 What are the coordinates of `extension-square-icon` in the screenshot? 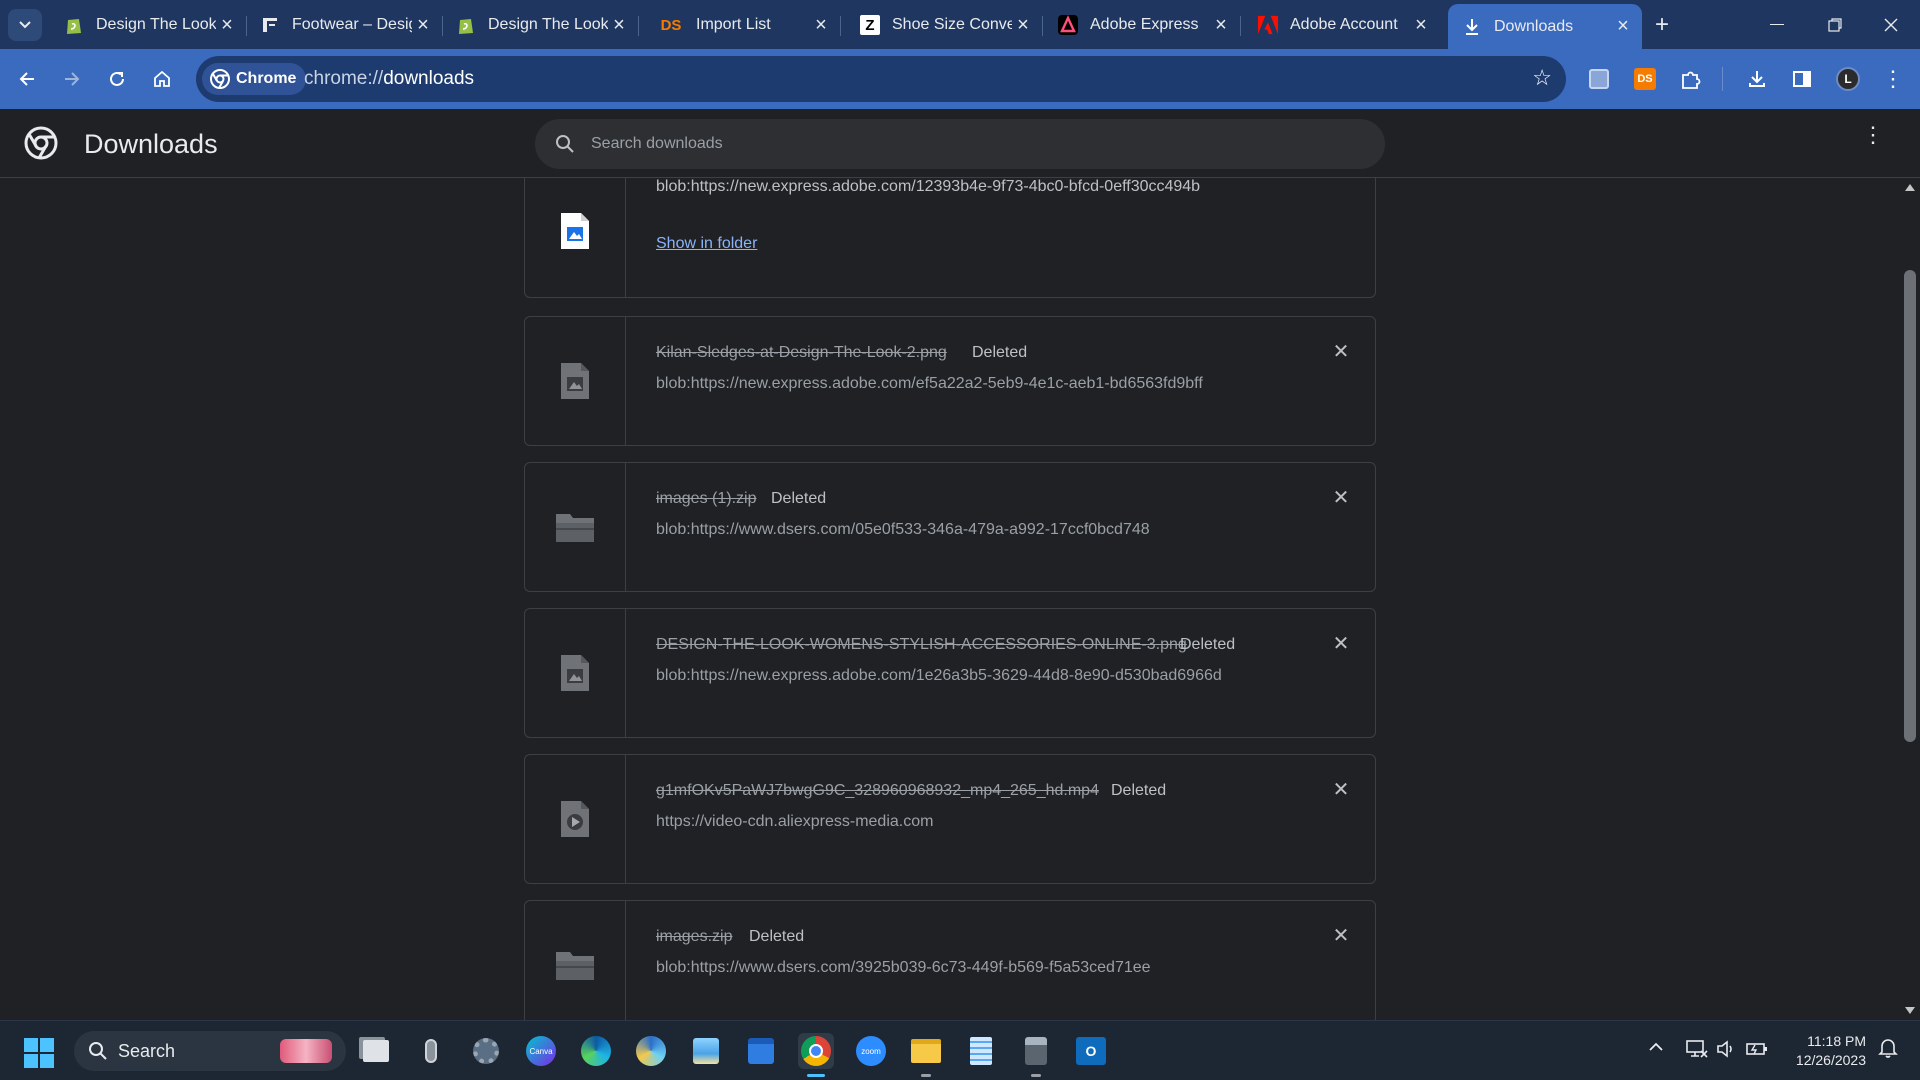 It's located at (1599, 79).